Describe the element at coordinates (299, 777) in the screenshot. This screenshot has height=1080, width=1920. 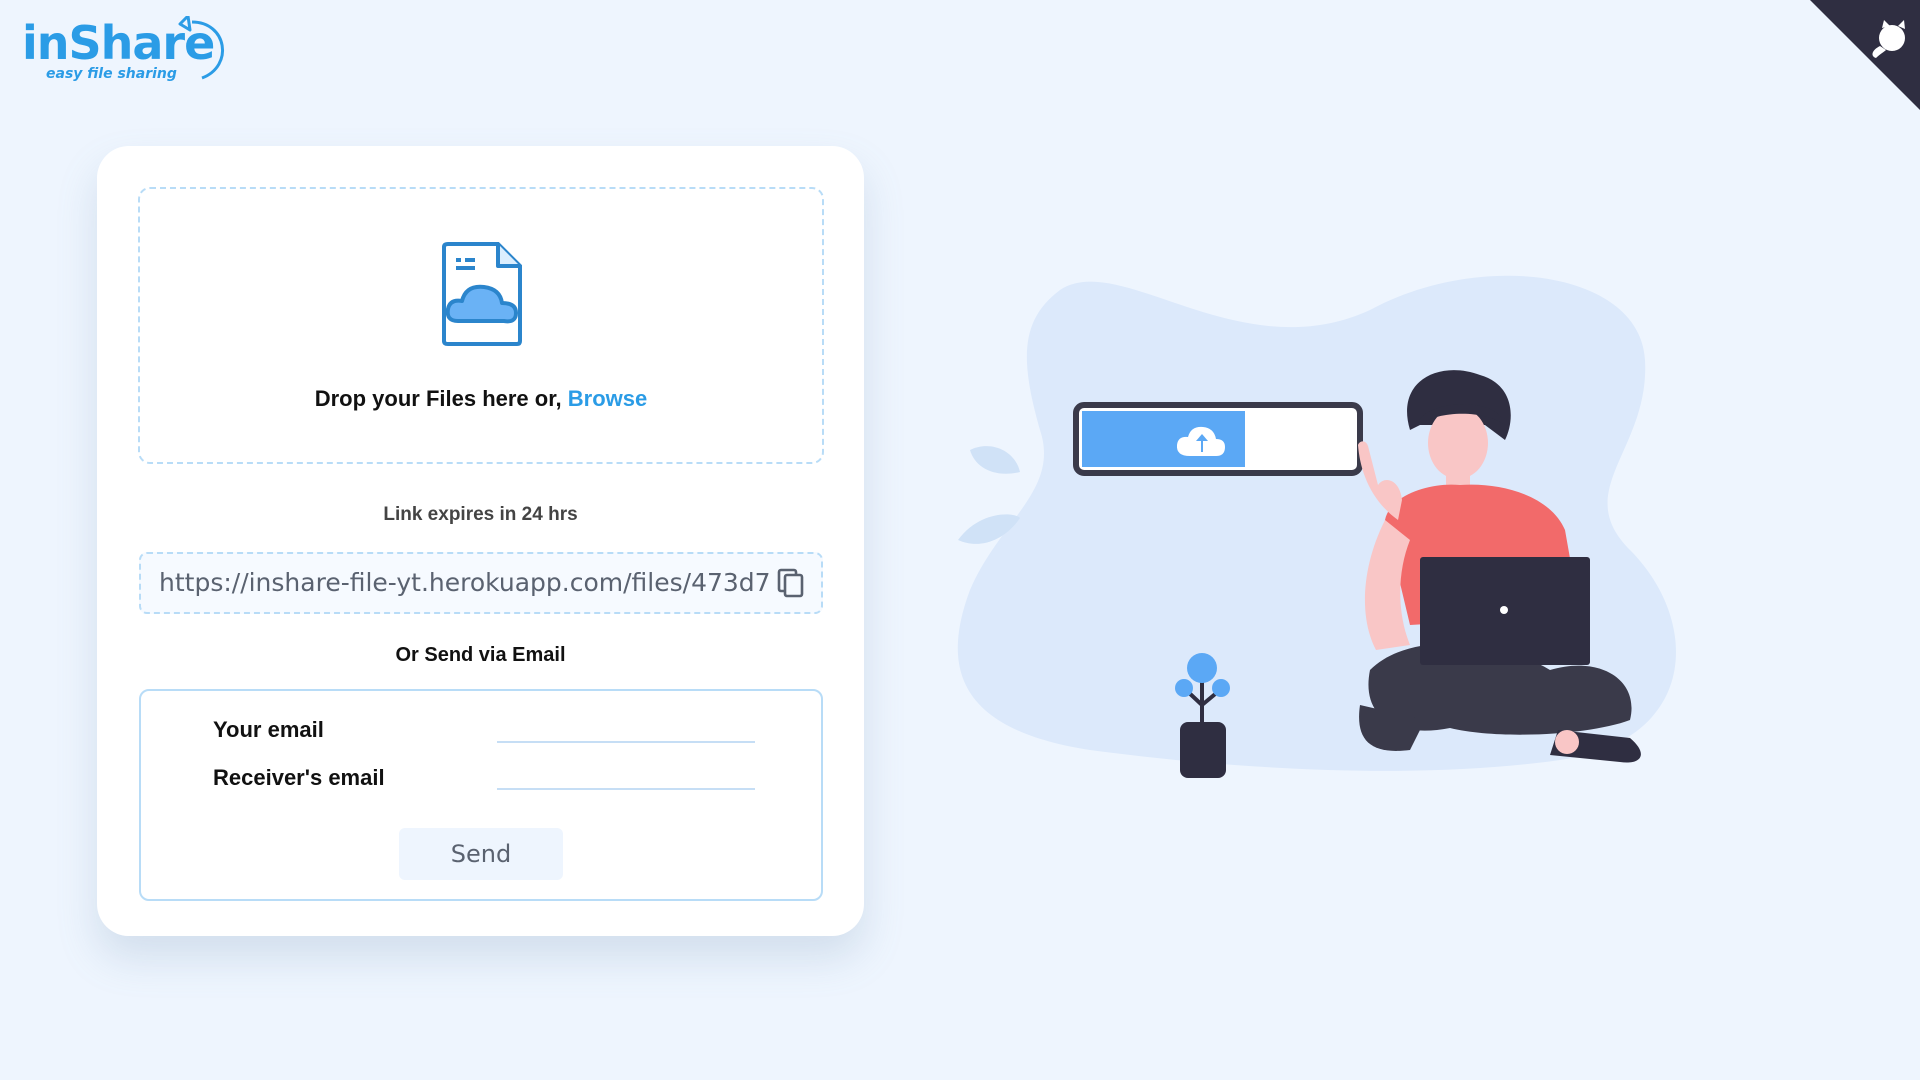
I see `receiver-email-label: Receiver's email` at that location.